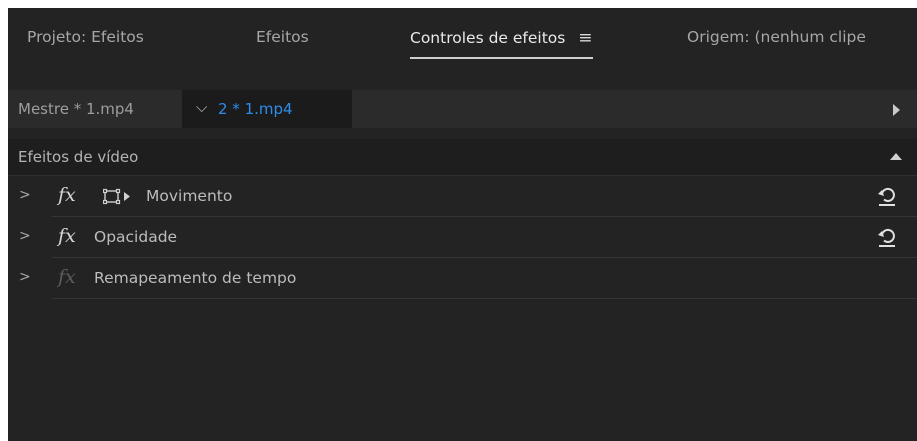 Image resolution: width=917 pixels, height=441 pixels. What do you see at coordinates (195, 278) in the screenshot?
I see `effect-name-label: Remapeamento de tempo` at bounding box center [195, 278].